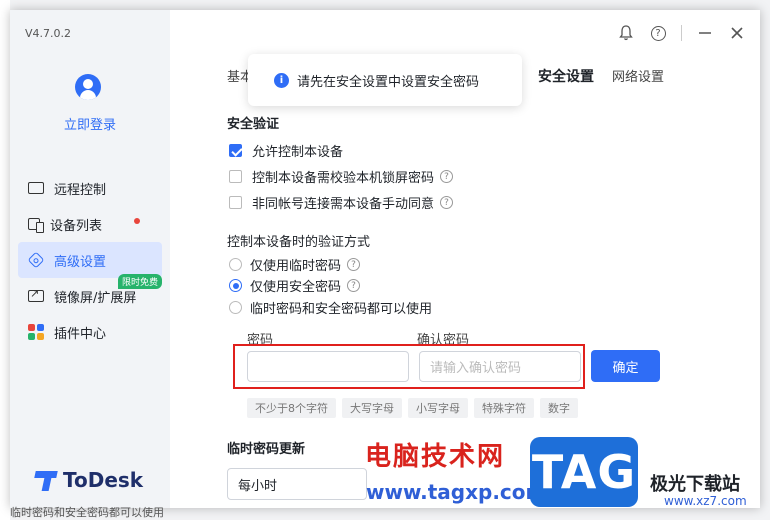  Describe the element at coordinates (504, 408) in the screenshot. I see `password-rule-tag: 特殊字符` at that location.